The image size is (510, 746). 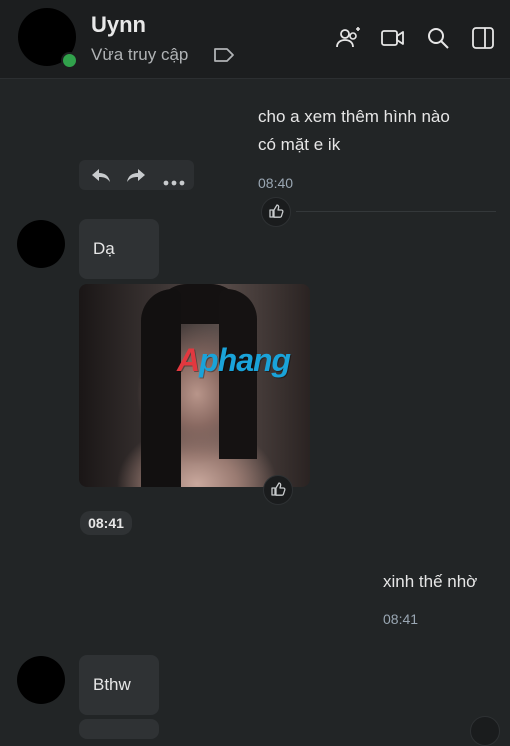 What do you see at coordinates (119, 249) in the screenshot?
I see `incoming-message-bubble: Dạ` at bounding box center [119, 249].